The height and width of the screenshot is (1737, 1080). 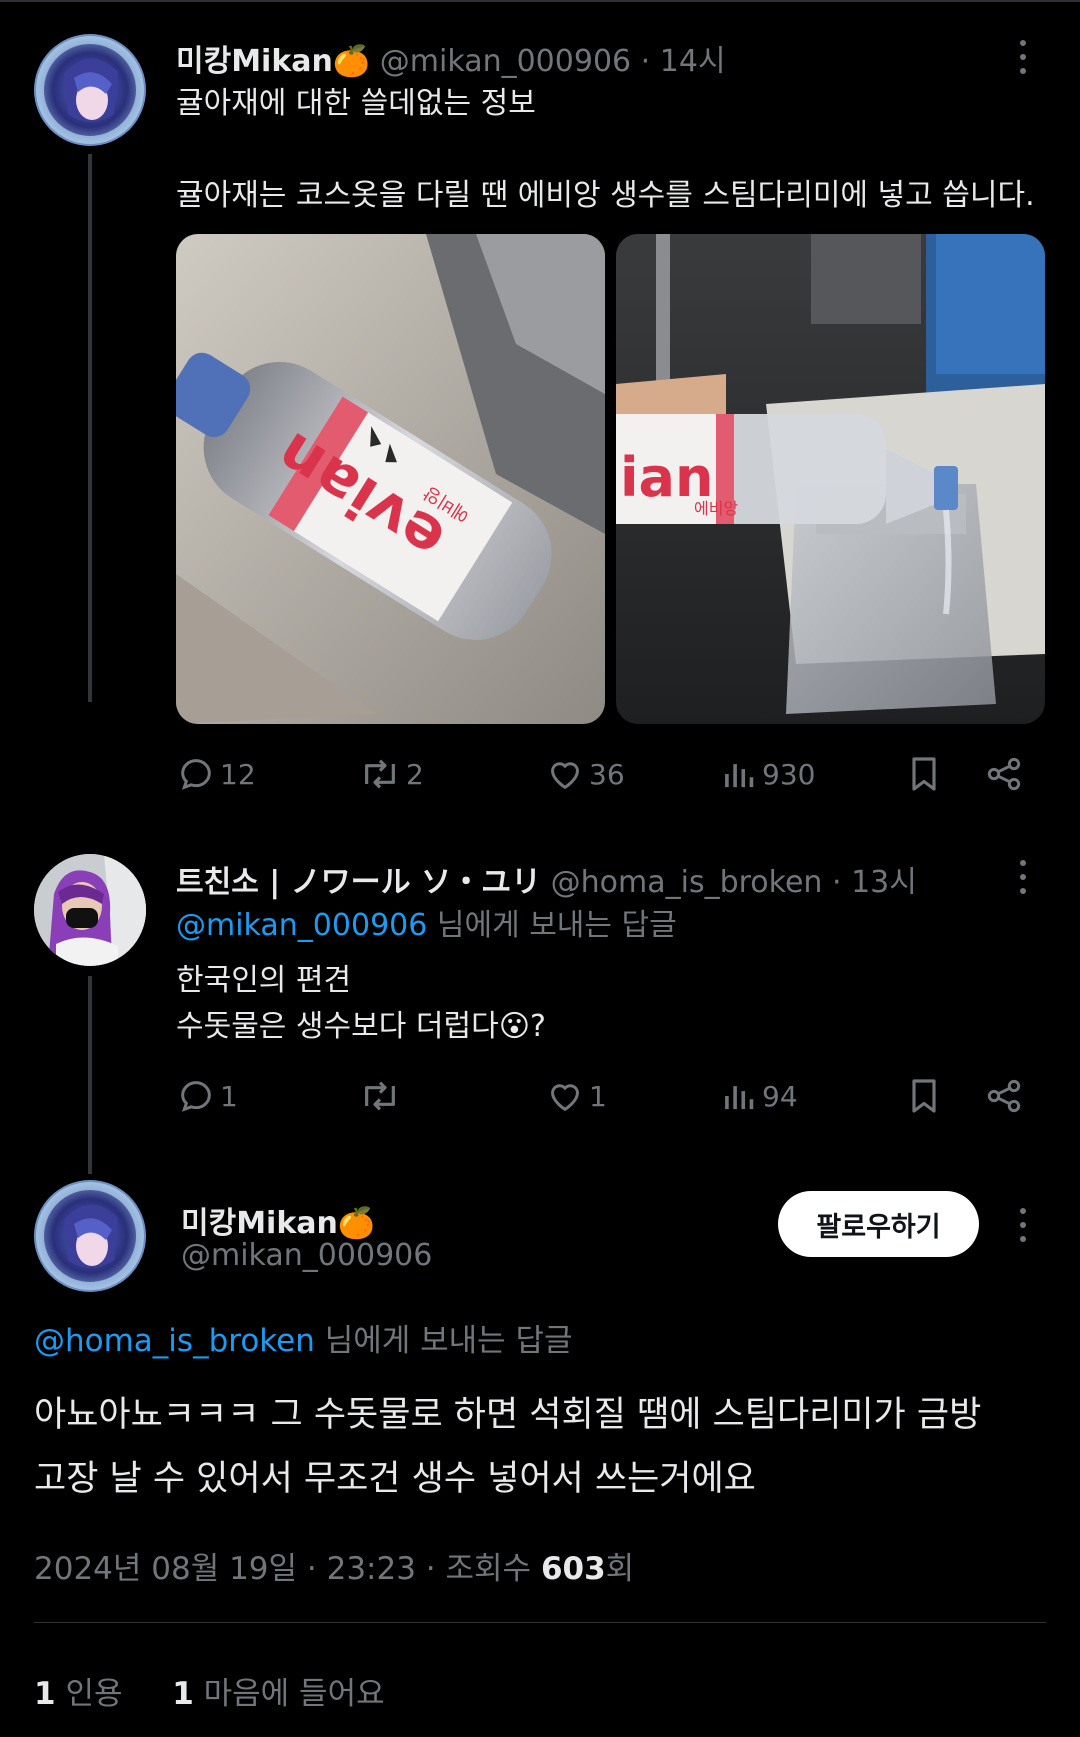 I want to click on like-button: 36, so click(x=585, y=774).